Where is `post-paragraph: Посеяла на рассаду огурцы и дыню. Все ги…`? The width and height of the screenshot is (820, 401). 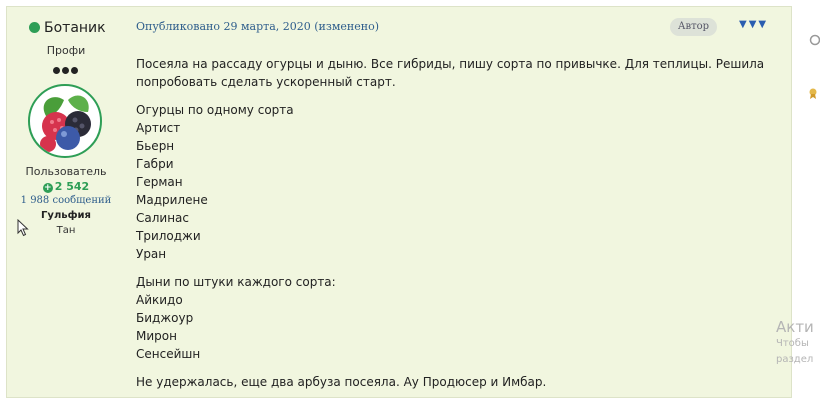 post-paragraph: Посеяла на рассаду огурцы и дыню. Все ги… is located at coordinates (450, 73).